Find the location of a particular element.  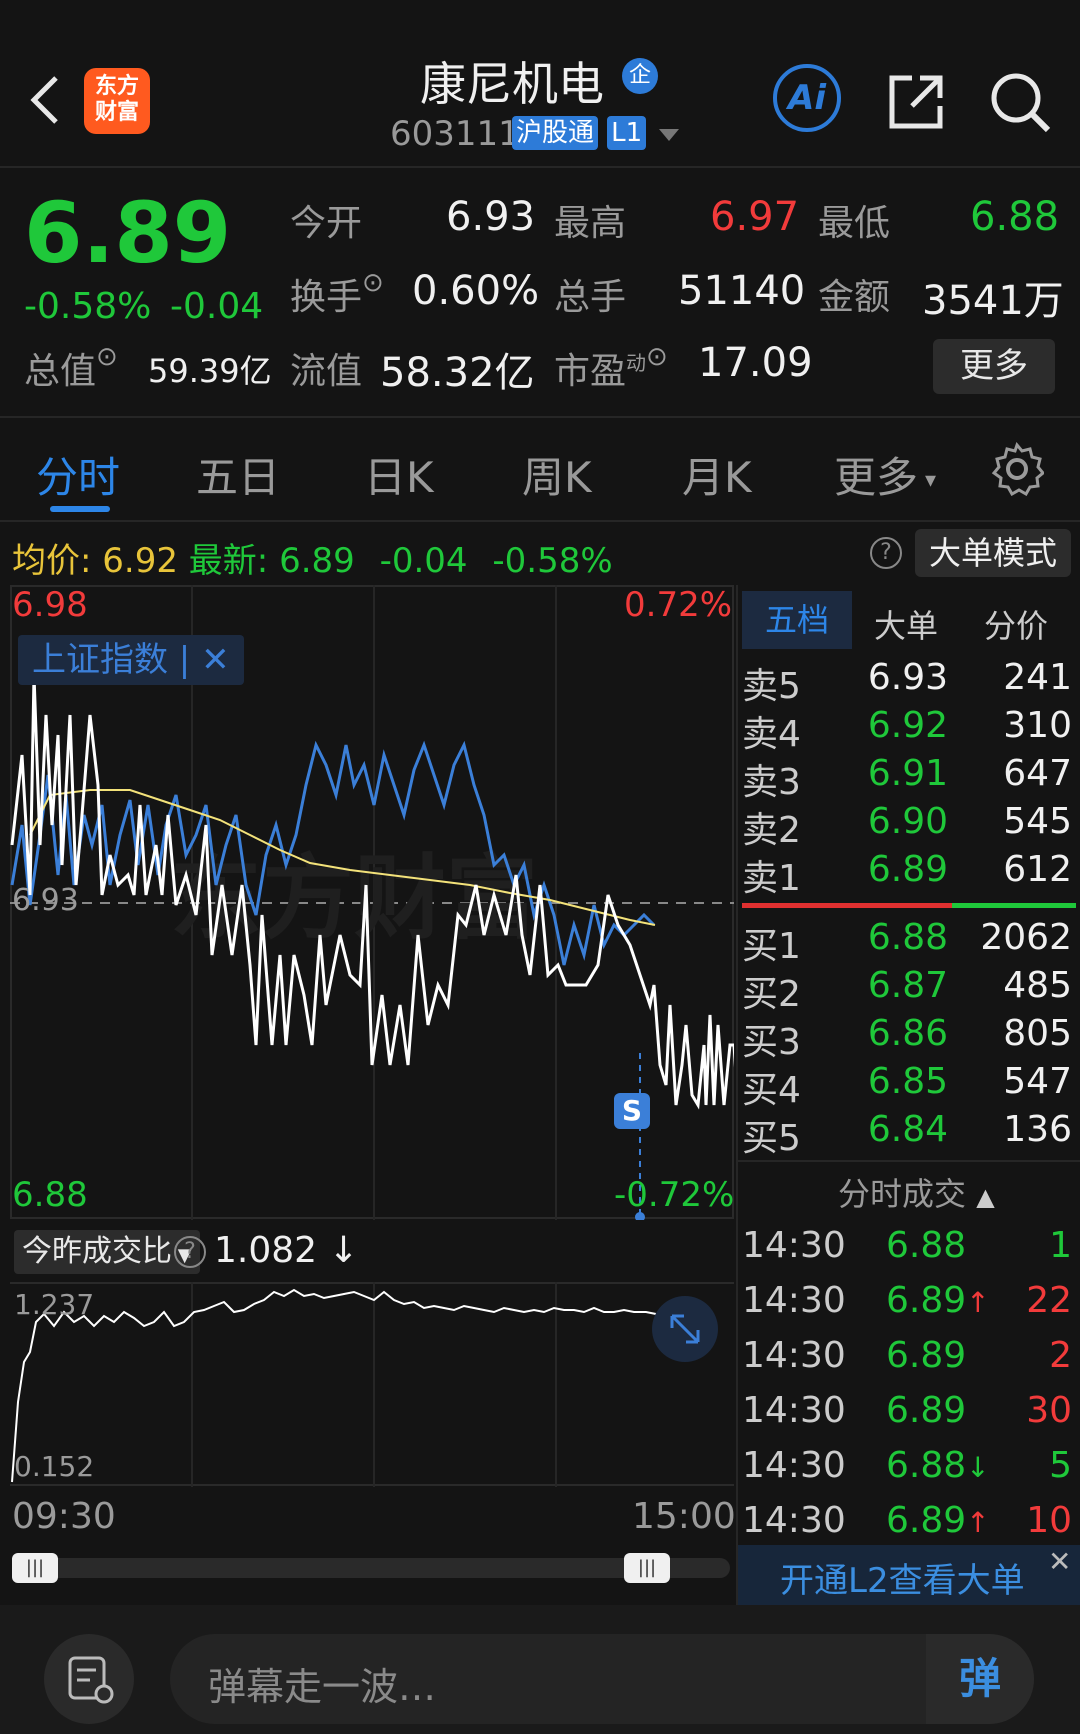

bid-row: 买5 6.84 136 is located at coordinates (909, 1134).